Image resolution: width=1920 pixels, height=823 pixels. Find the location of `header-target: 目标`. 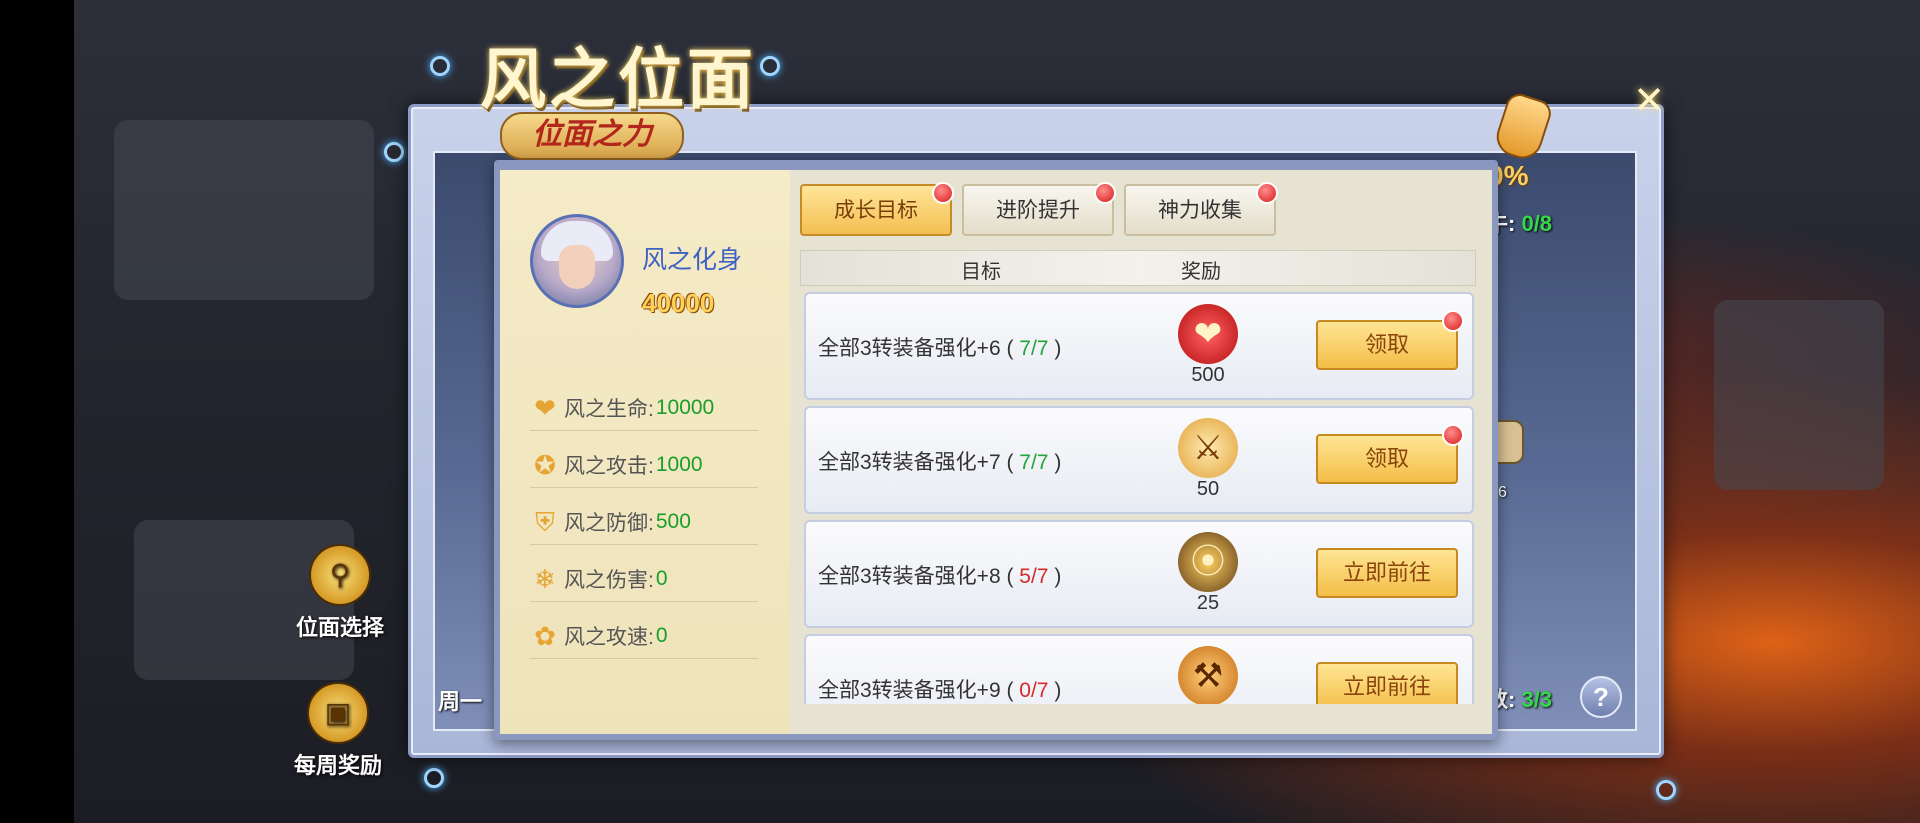

header-target: 目标 is located at coordinates (981, 272).